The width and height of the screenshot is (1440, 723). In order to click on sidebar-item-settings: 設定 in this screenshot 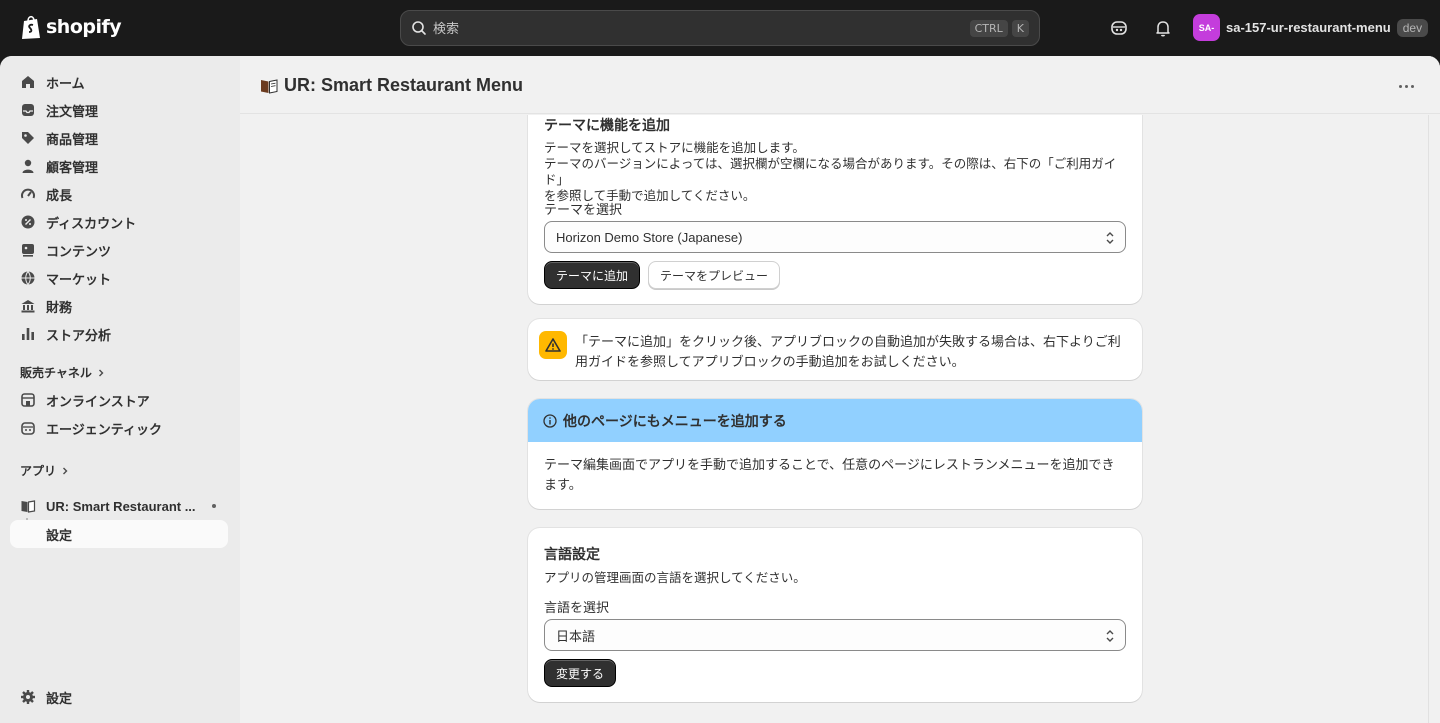, I will do `click(119, 697)`.